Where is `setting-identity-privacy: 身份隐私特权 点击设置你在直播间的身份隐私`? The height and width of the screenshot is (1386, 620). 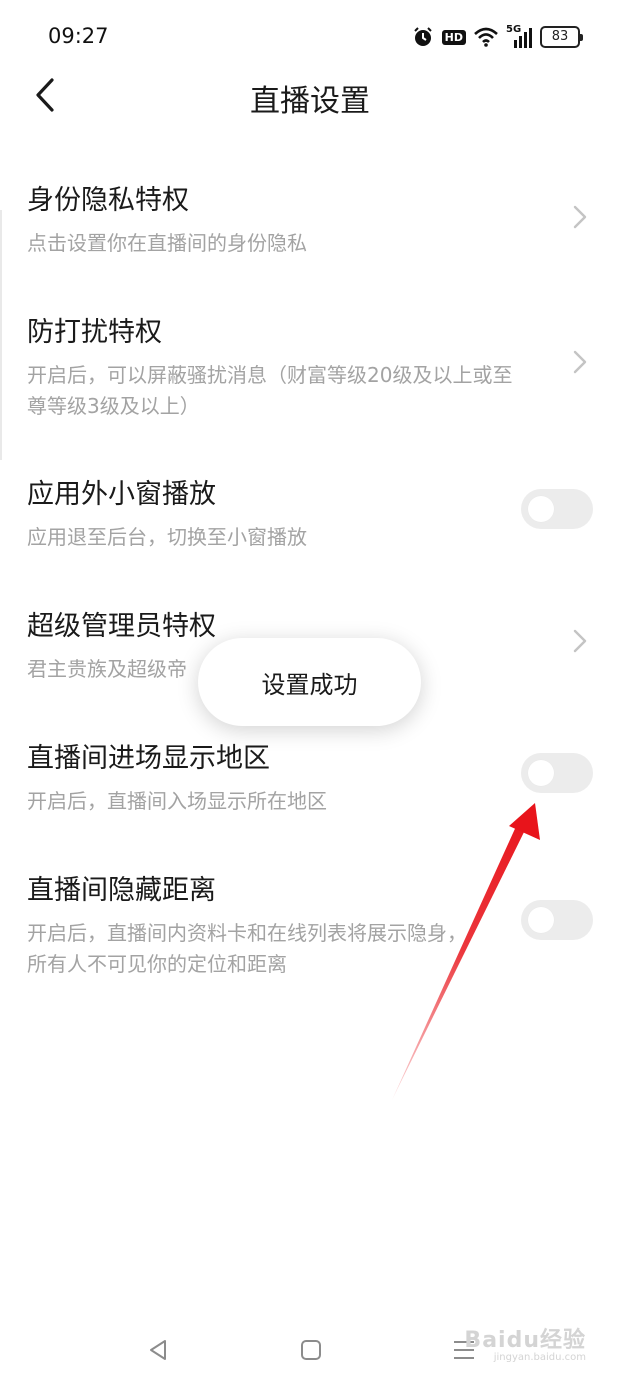
setting-identity-privacy: 身份隐私特权 点击设置你在直播间的身份隐私 is located at coordinates (310, 228).